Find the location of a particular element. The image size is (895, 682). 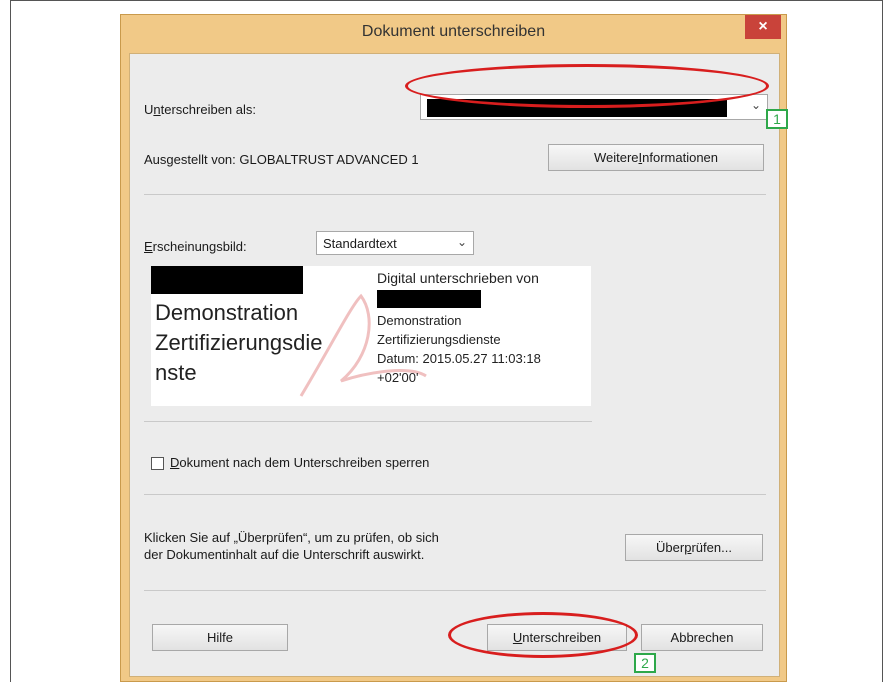

annotation-marker-1: 1 is located at coordinates (777, 119).